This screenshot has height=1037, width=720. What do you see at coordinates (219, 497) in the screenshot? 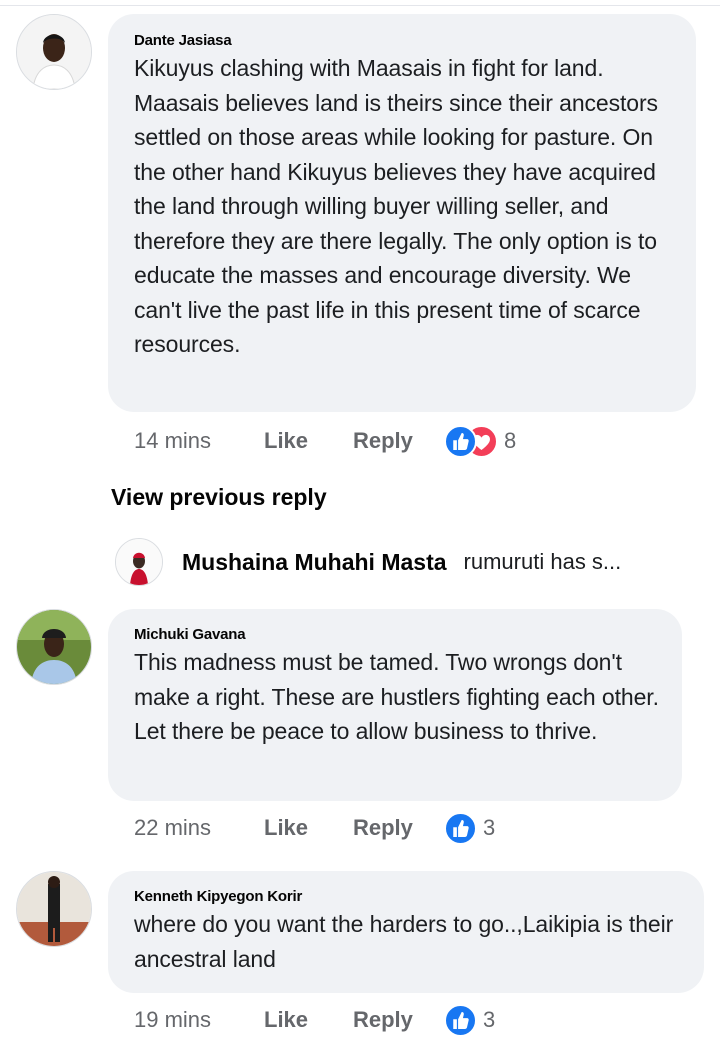
I see `view-previous-reply-link: View previous reply` at bounding box center [219, 497].